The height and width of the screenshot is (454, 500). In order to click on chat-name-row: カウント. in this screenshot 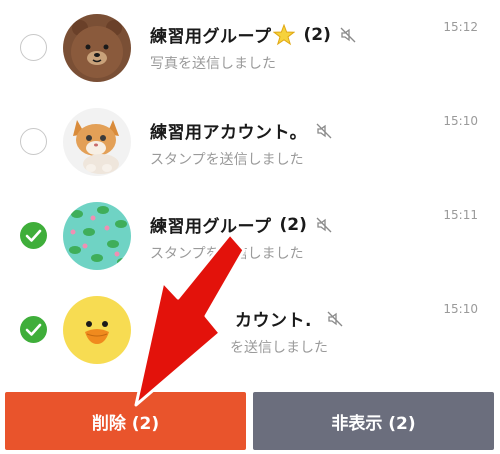, I will do `click(289, 318)`.